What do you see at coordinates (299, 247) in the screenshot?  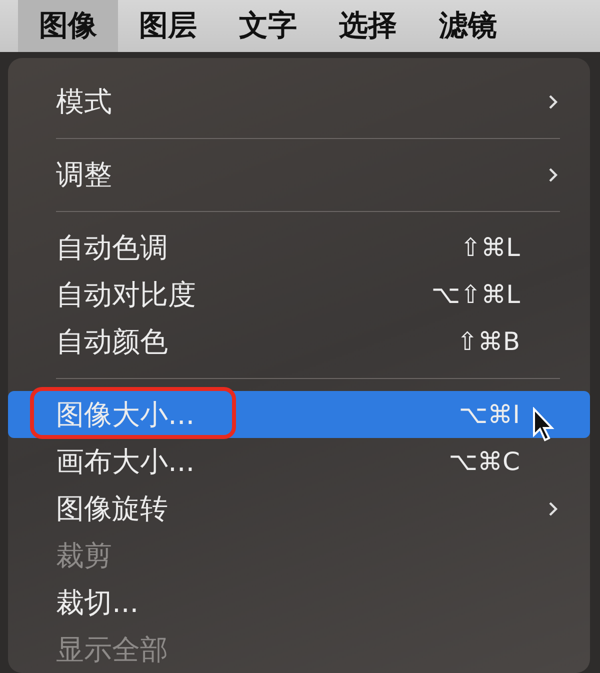 I see `menu-item: 自动色调 ⇧⌘L` at bounding box center [299, 247].